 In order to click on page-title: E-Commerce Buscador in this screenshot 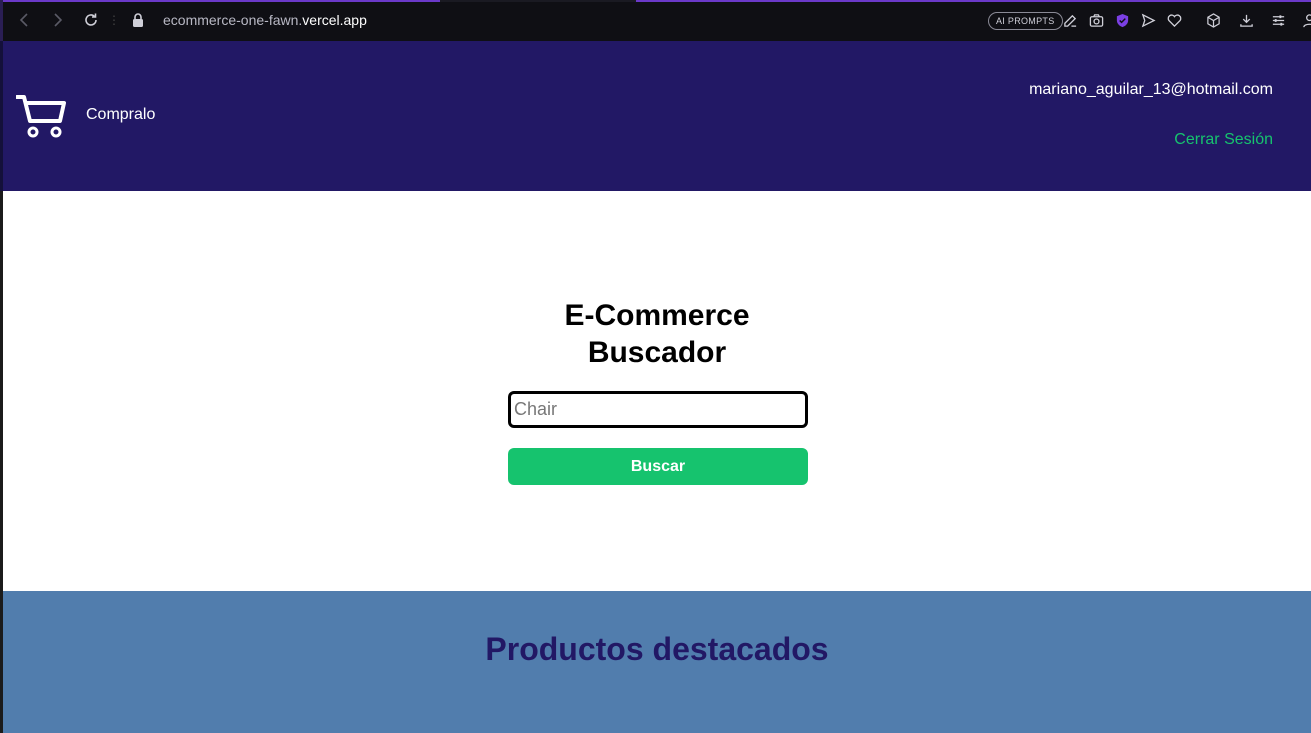, I will do `click(657, 334)`.